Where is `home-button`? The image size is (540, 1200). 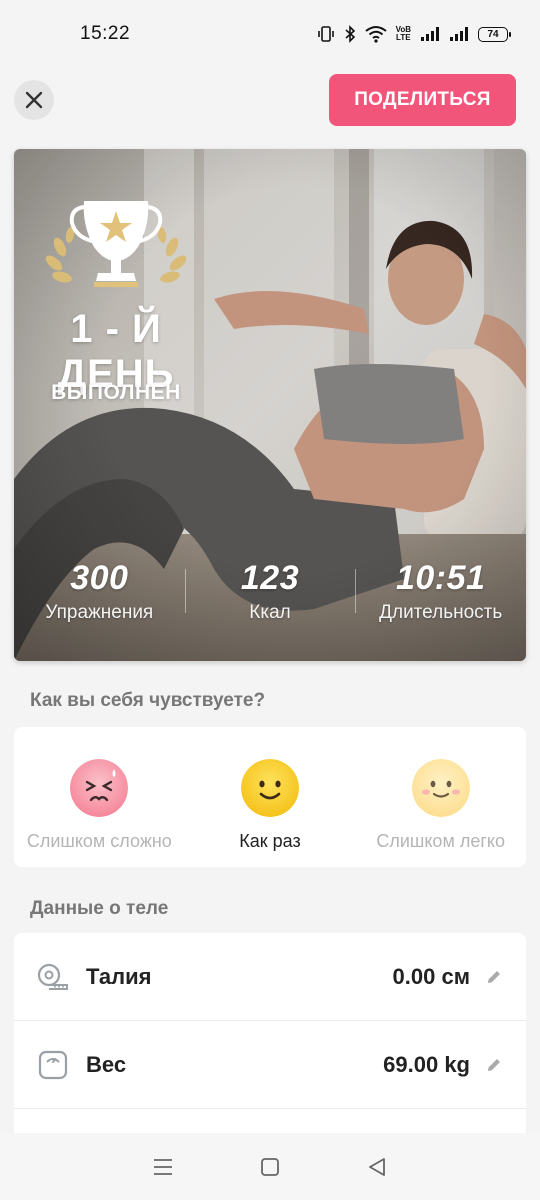
home-button is located at coordinates (270, 1167).